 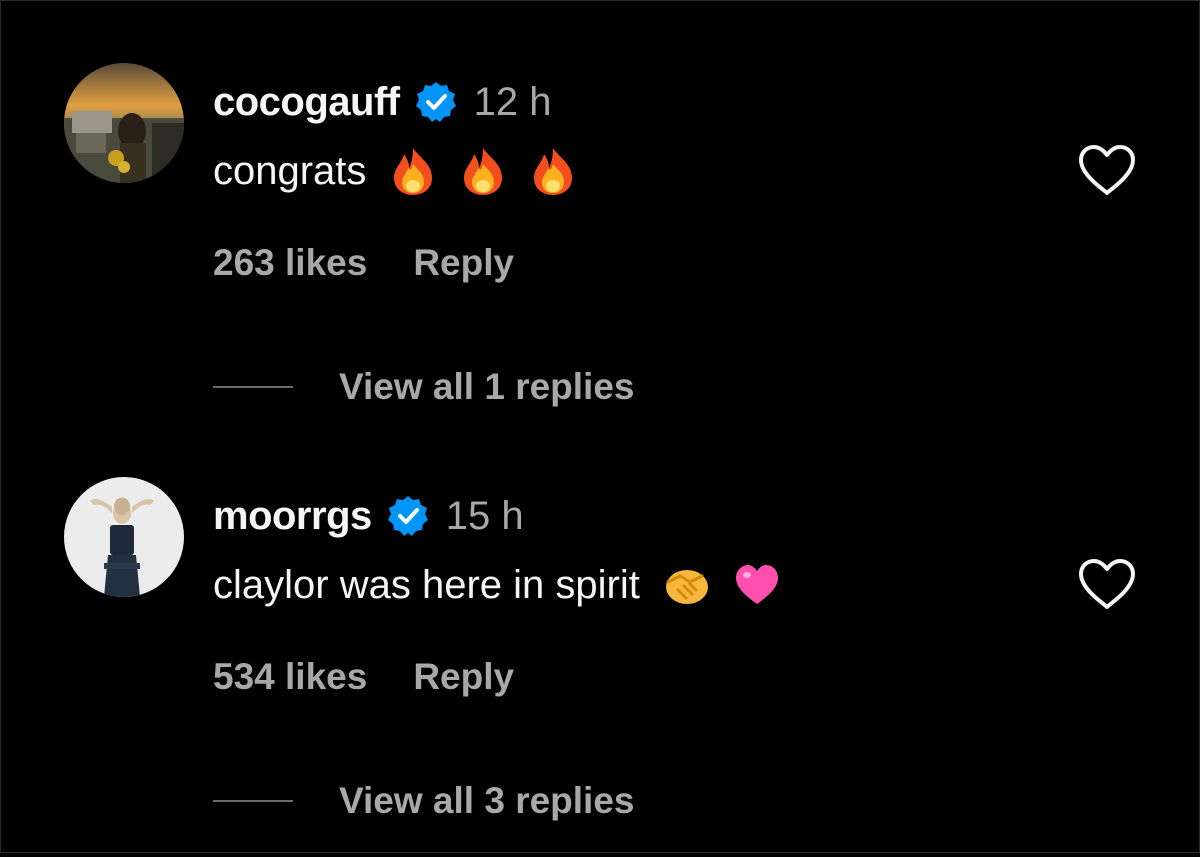 I want to click on comment-timestamp: 15 h, so click(x=484, y=515).